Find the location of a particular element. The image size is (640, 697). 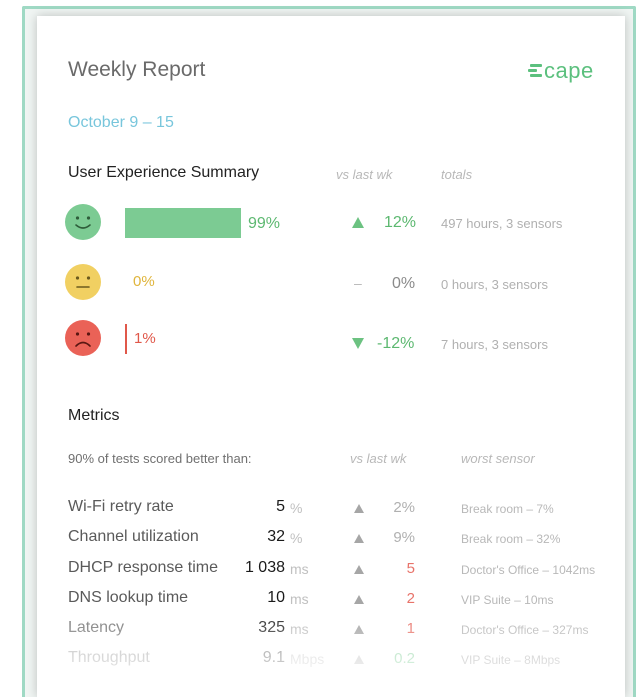

logo-text: cape is located at coordinates (569, 70).